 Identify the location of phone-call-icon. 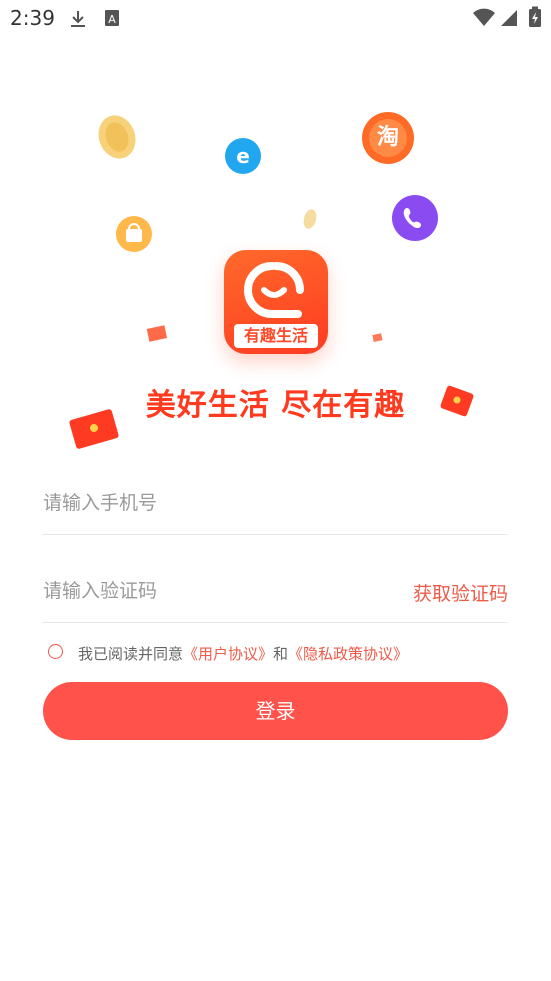
(415, 220).